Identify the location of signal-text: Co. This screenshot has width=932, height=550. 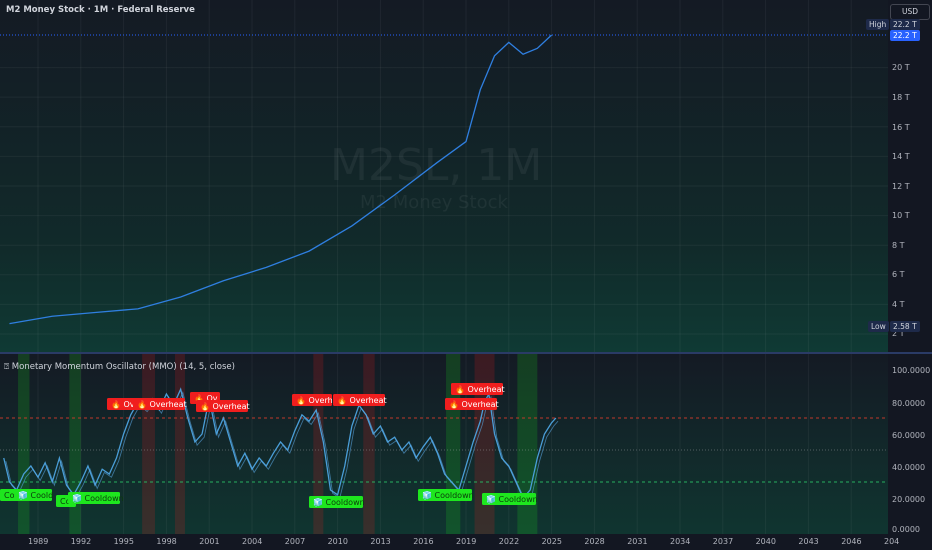
(9, 495).